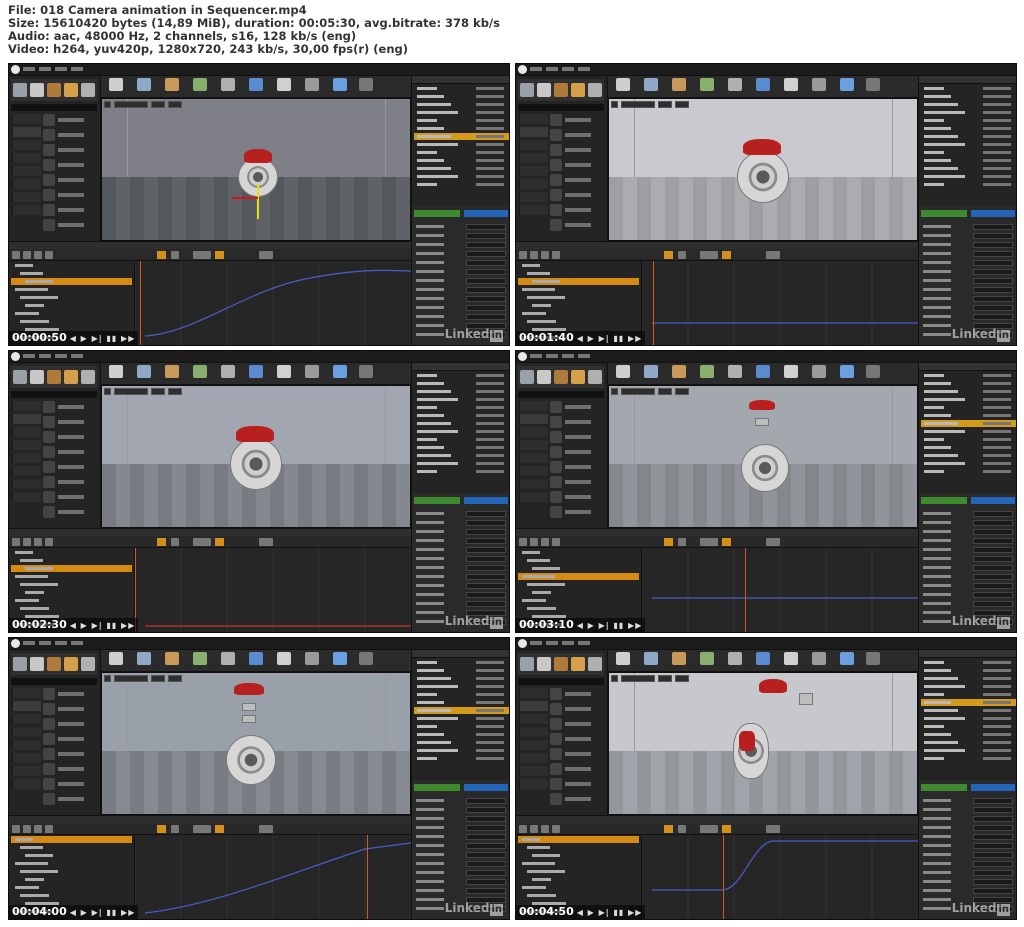  Describe the element at coordinates (259, 491) in the screenshot. I see `video-thumbnail: 00:02:30 ◀ ▶ ▶| ▮▮ ▶▶ Linked in` at that location.